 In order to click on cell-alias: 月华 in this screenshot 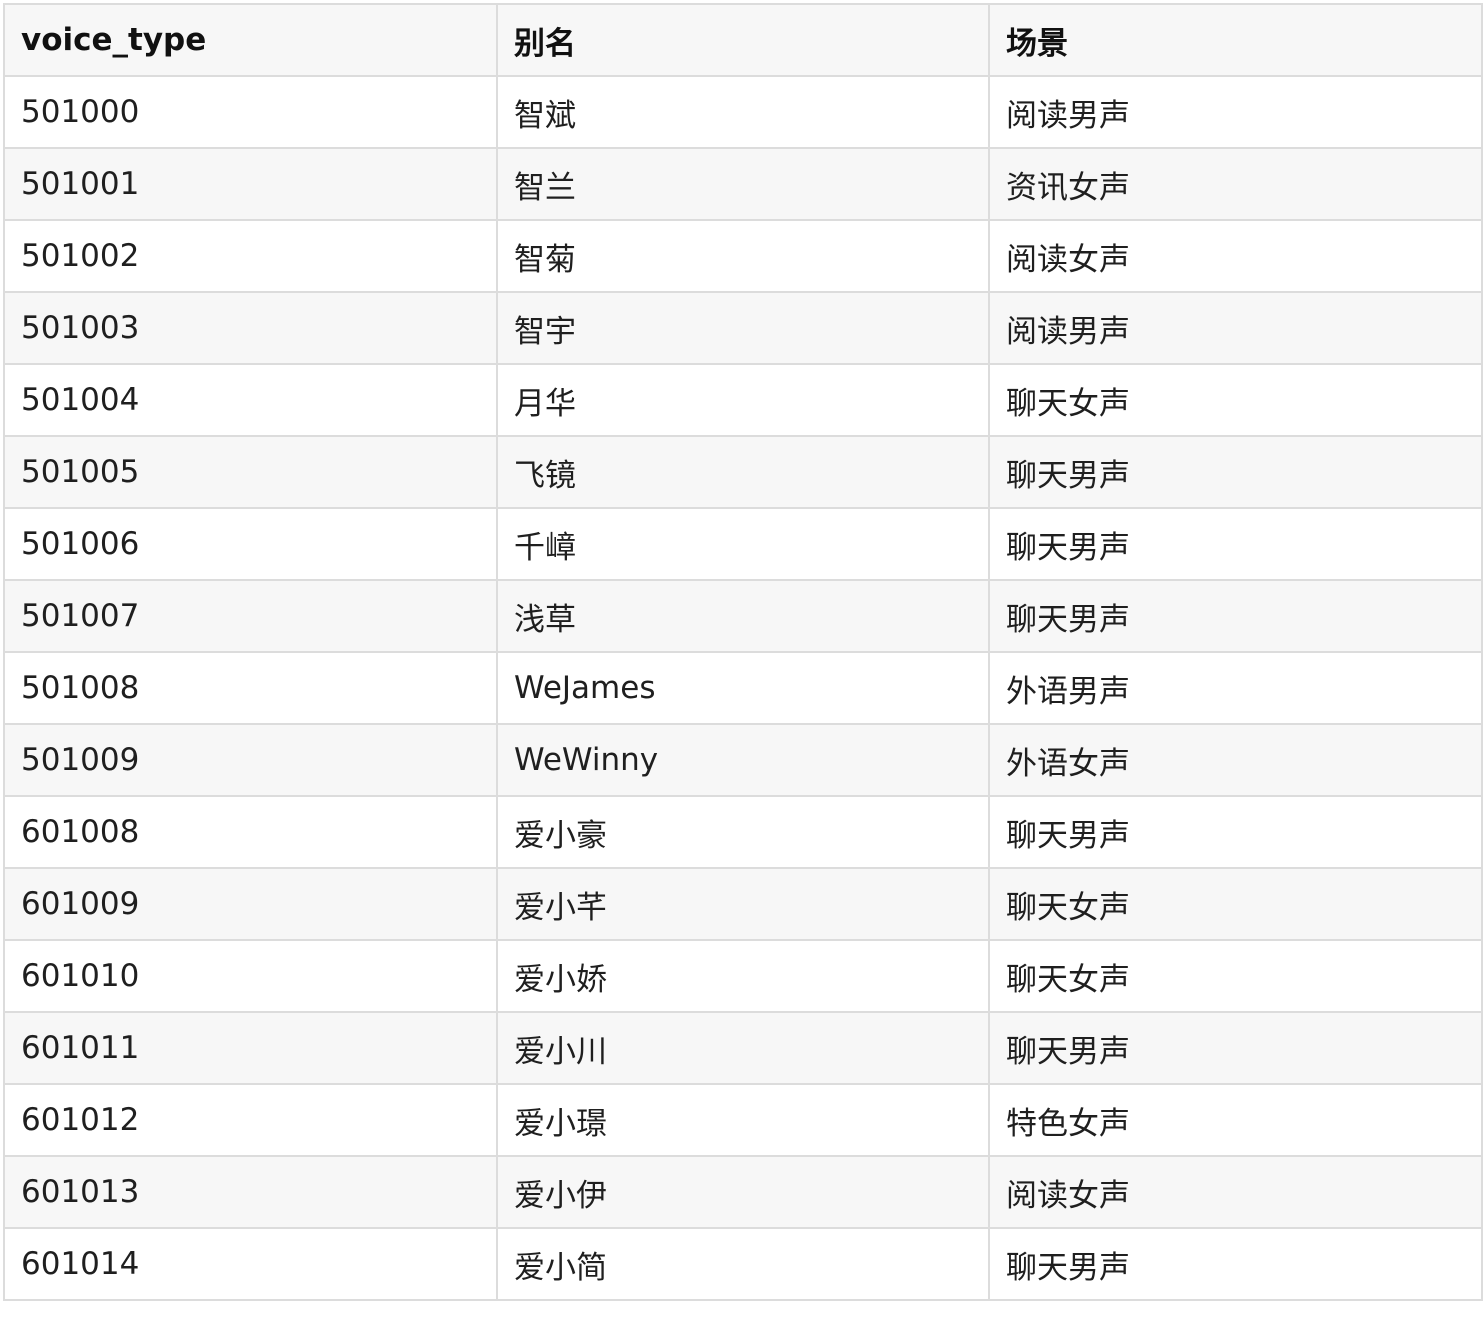, I will do `click(743, 400)`.